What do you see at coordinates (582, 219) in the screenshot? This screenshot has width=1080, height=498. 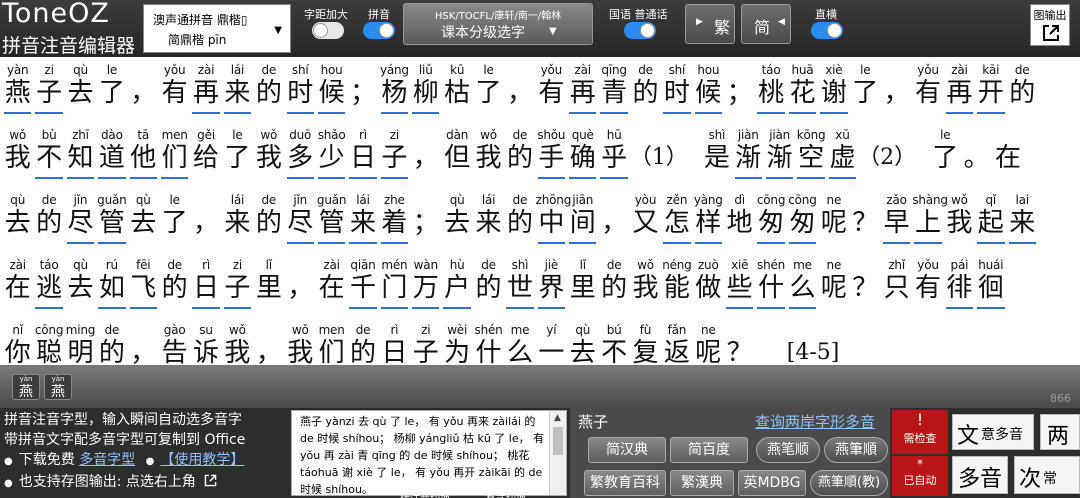 I see `char-cell: jiān 间` at bounding box center [582, 219].